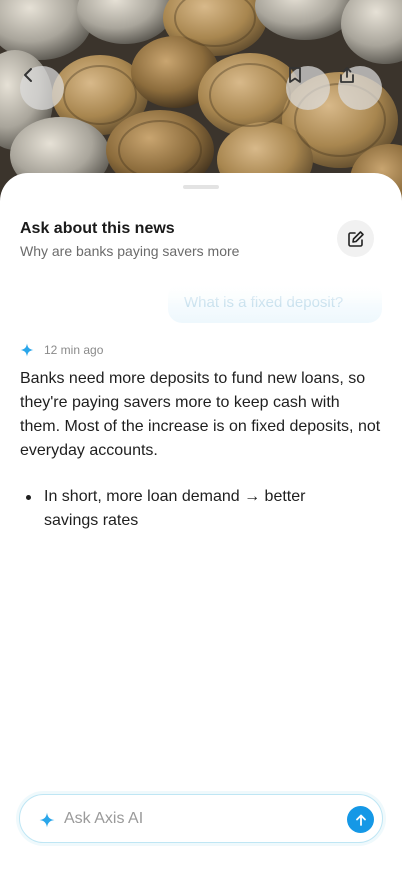 The width and height of the screenshot is (402, 874). I want to click on user-message-bubble: What is a fixed deposit?, so click(275, 303).